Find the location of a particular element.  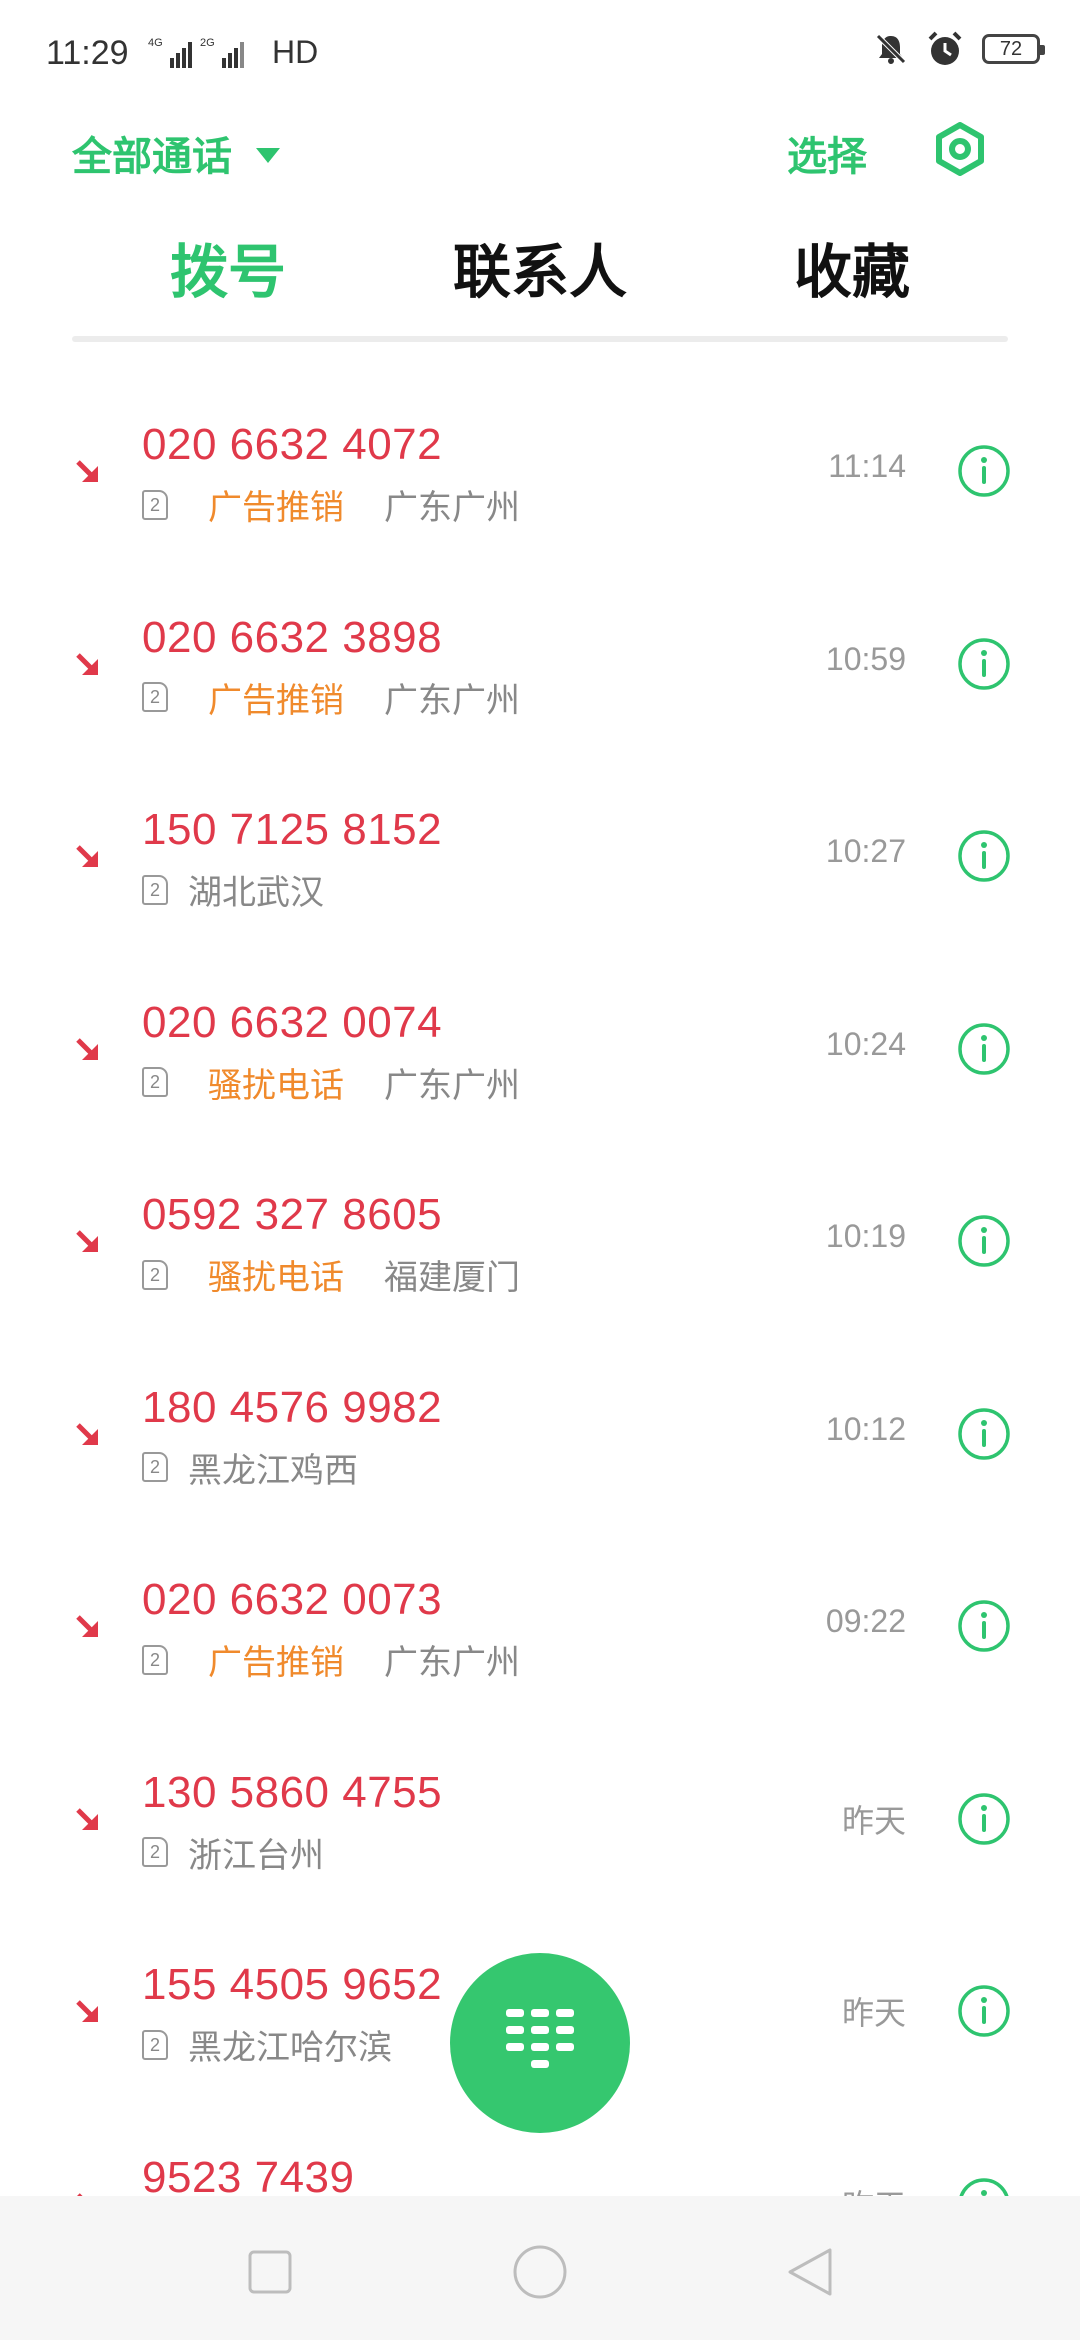

select-button: 选择 is located at coordinates (827, 153).